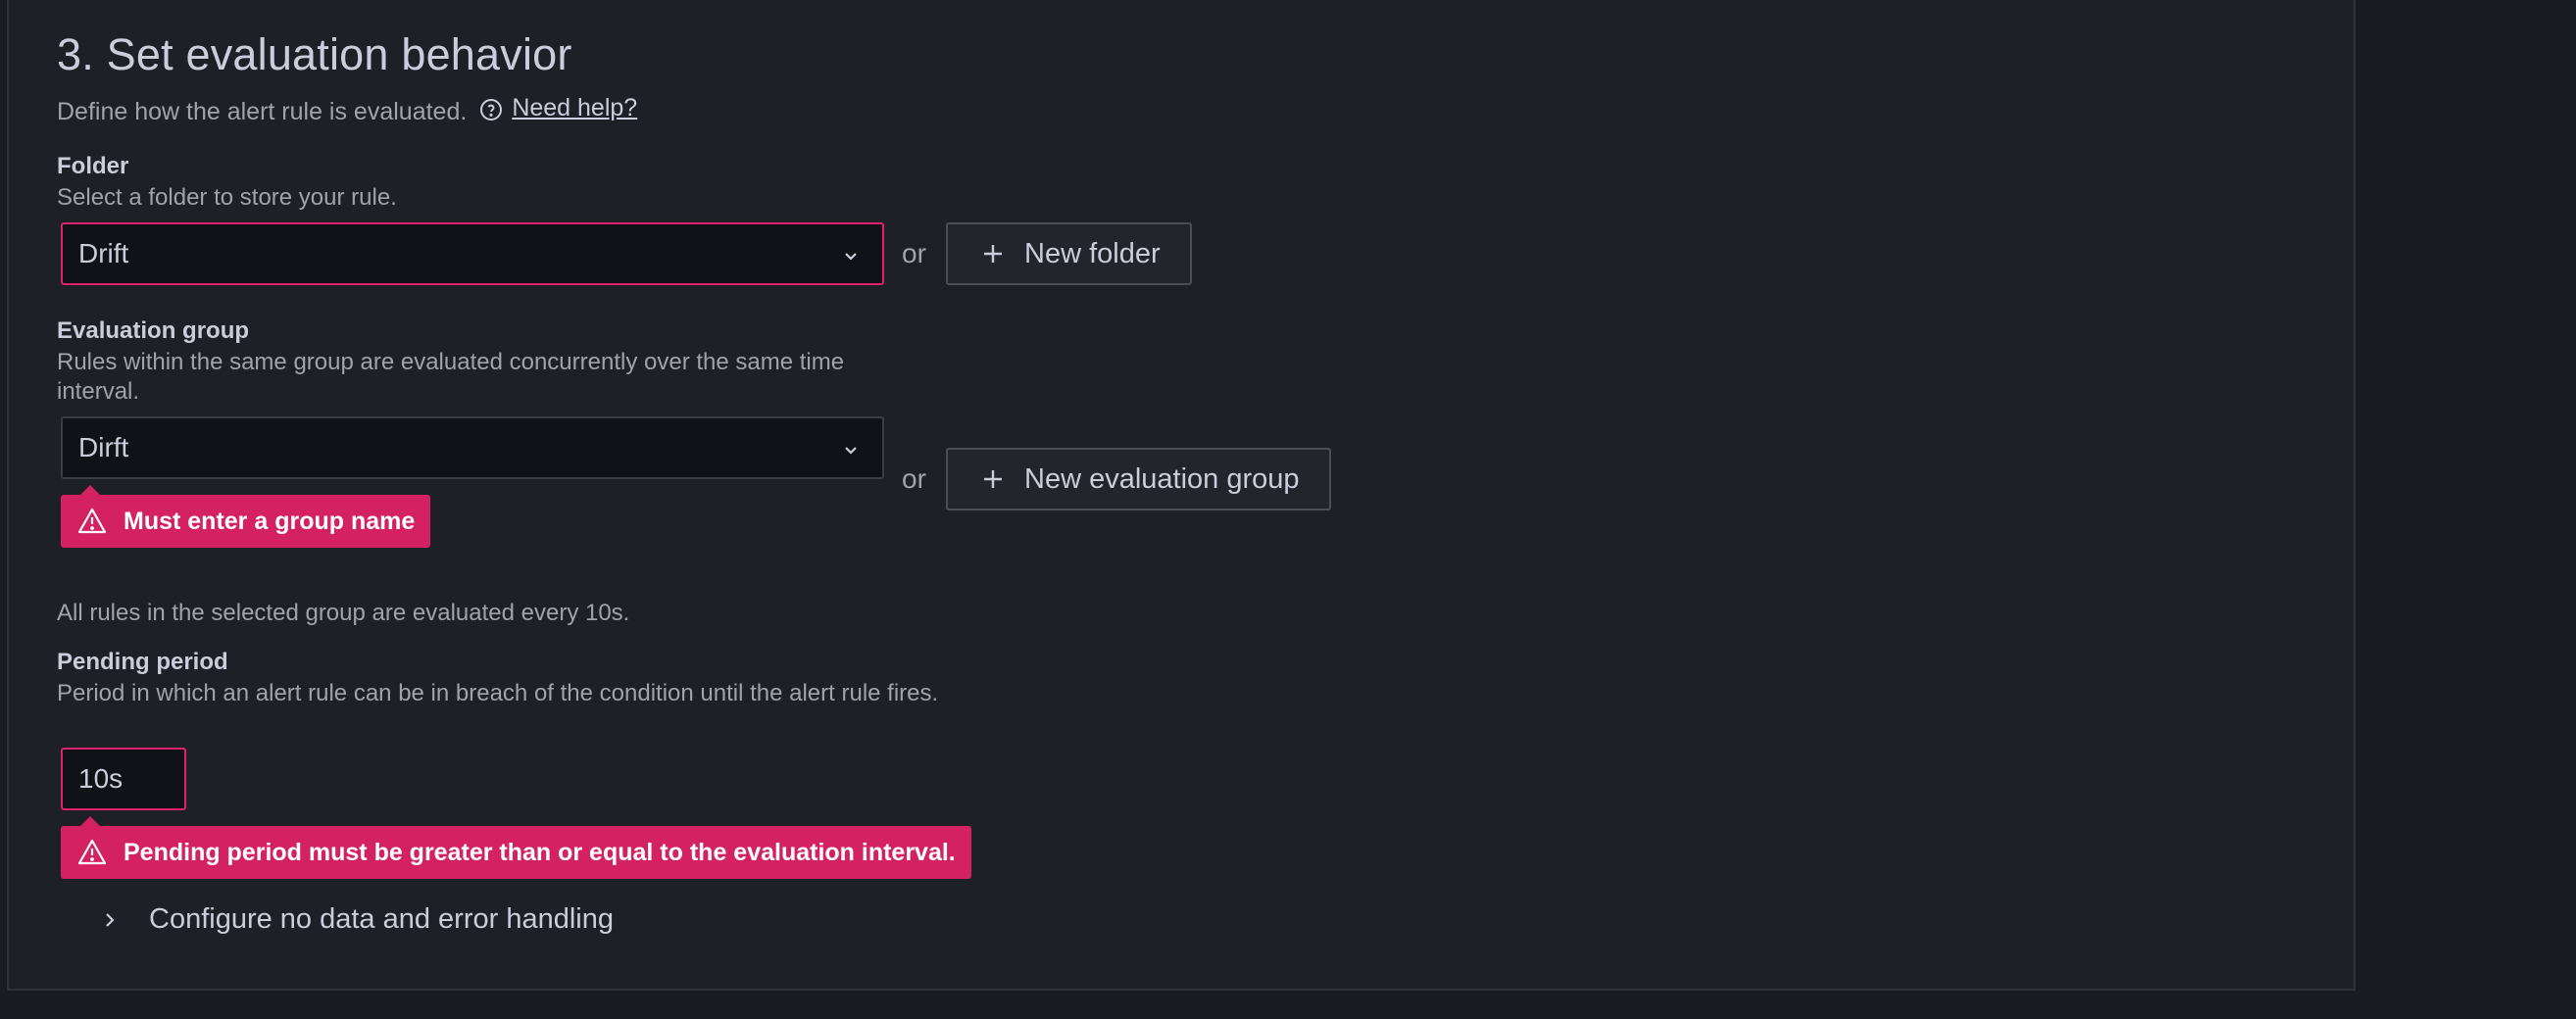 The image size is (2576, 1019). What do you see at coordinates (1162, 478) in the screenshot?
I see `new-evaluation-group-label: New evaluation group` at bounding box center [1162, 478].